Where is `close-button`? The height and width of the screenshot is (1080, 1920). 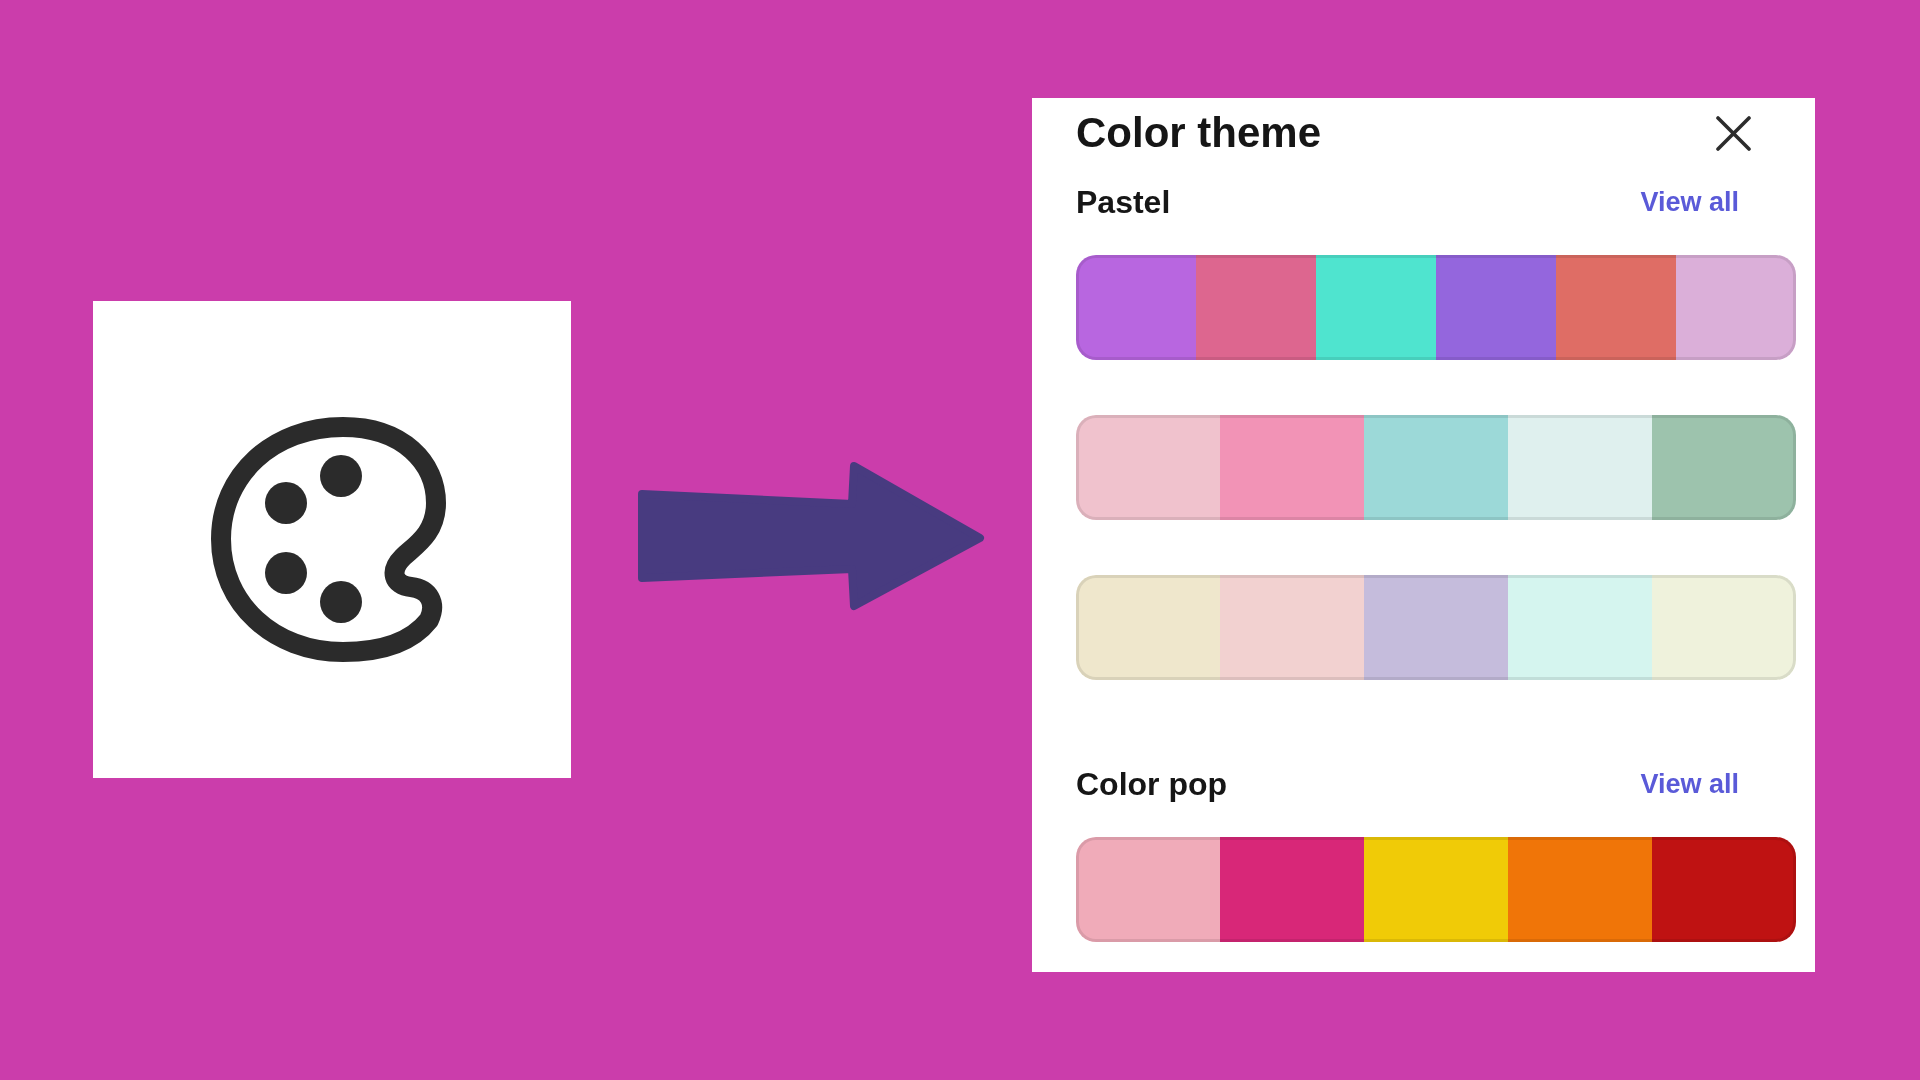
close-button is located at coordinates (1733, 133).